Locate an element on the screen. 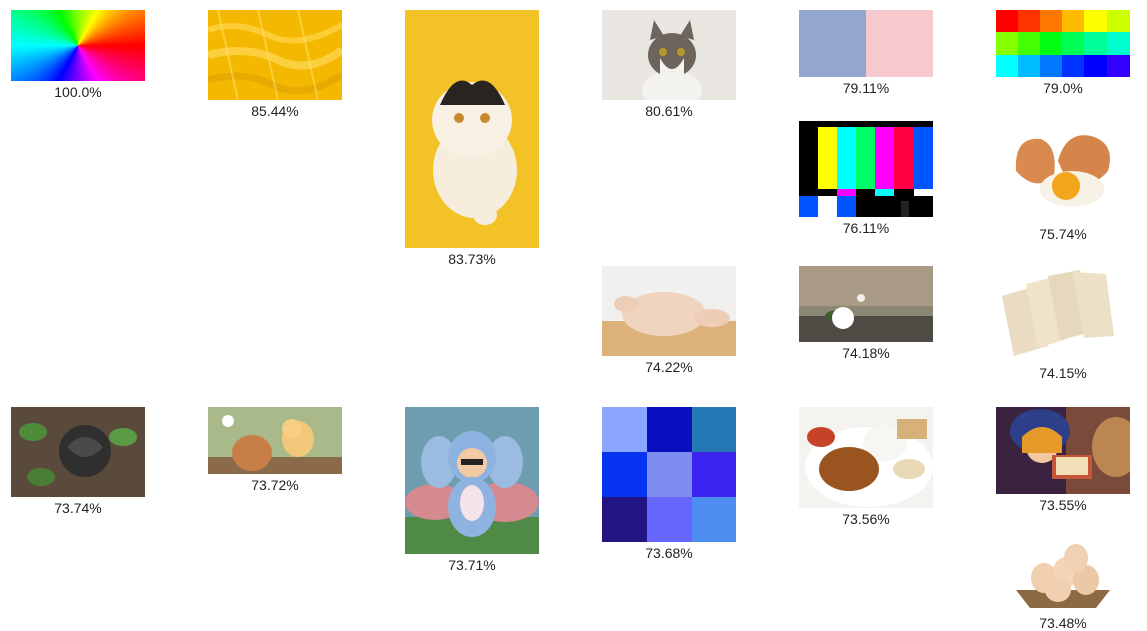 This screenshot has height=631, width=1147. result-card: 73.74% is located at coordinates (78, 461).